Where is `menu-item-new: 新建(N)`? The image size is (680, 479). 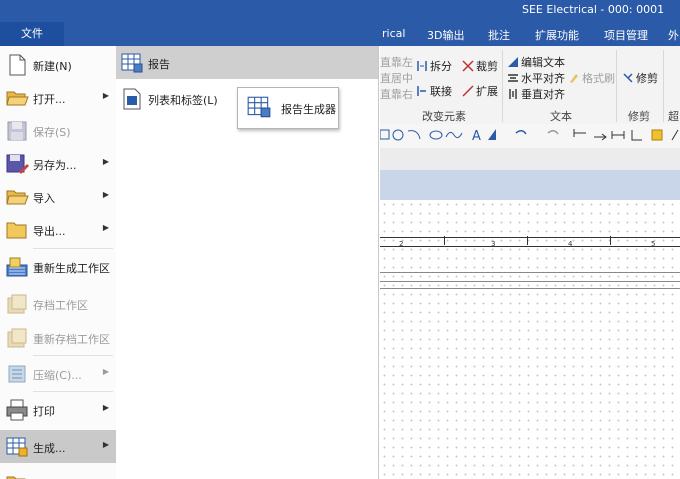 menu-item-new: 新建(N) is located at coordinates (58, 64).